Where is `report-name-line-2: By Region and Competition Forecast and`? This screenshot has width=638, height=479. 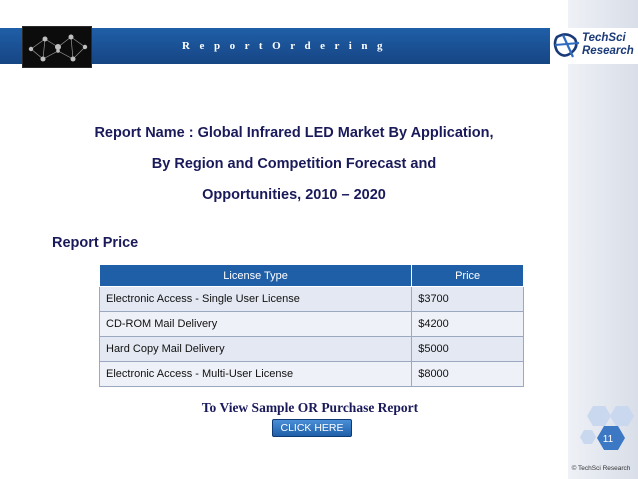 report-name-line-2: By Region and Competition Forecast and is located at coordinates (294, 164).